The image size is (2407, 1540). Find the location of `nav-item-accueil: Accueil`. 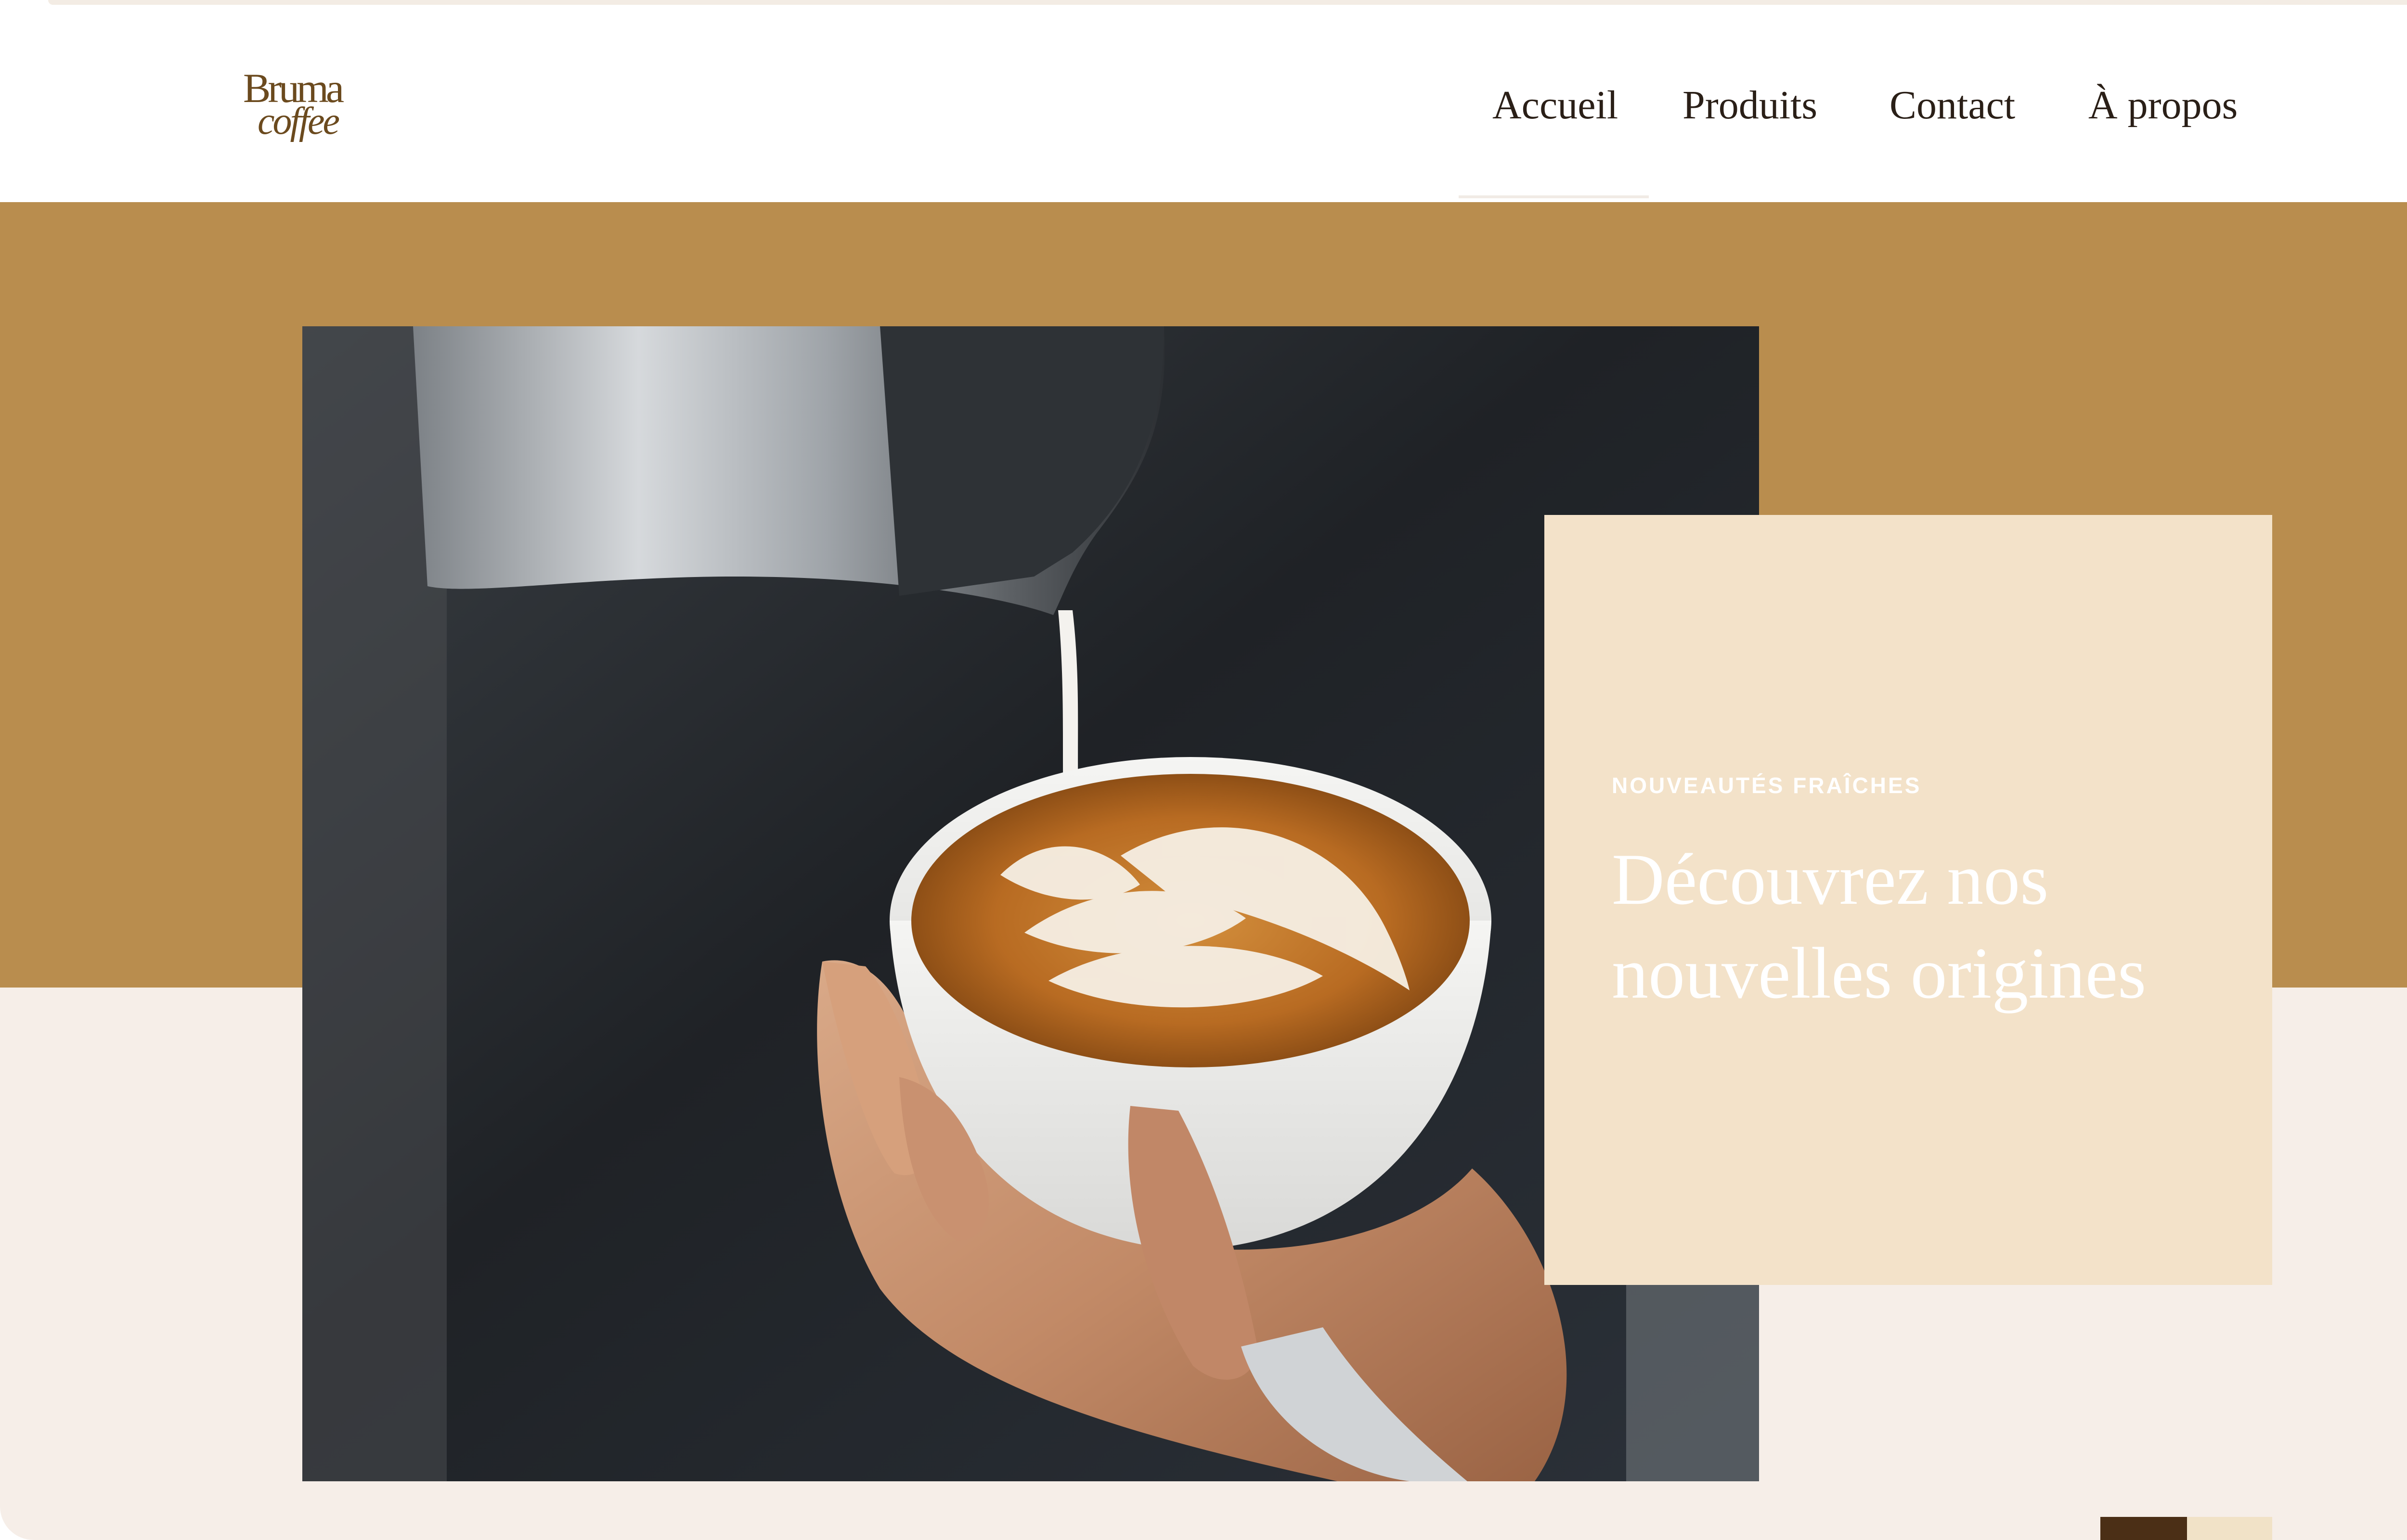

nav-item-accueil: Accueil is located at coordinates (1555, 111).